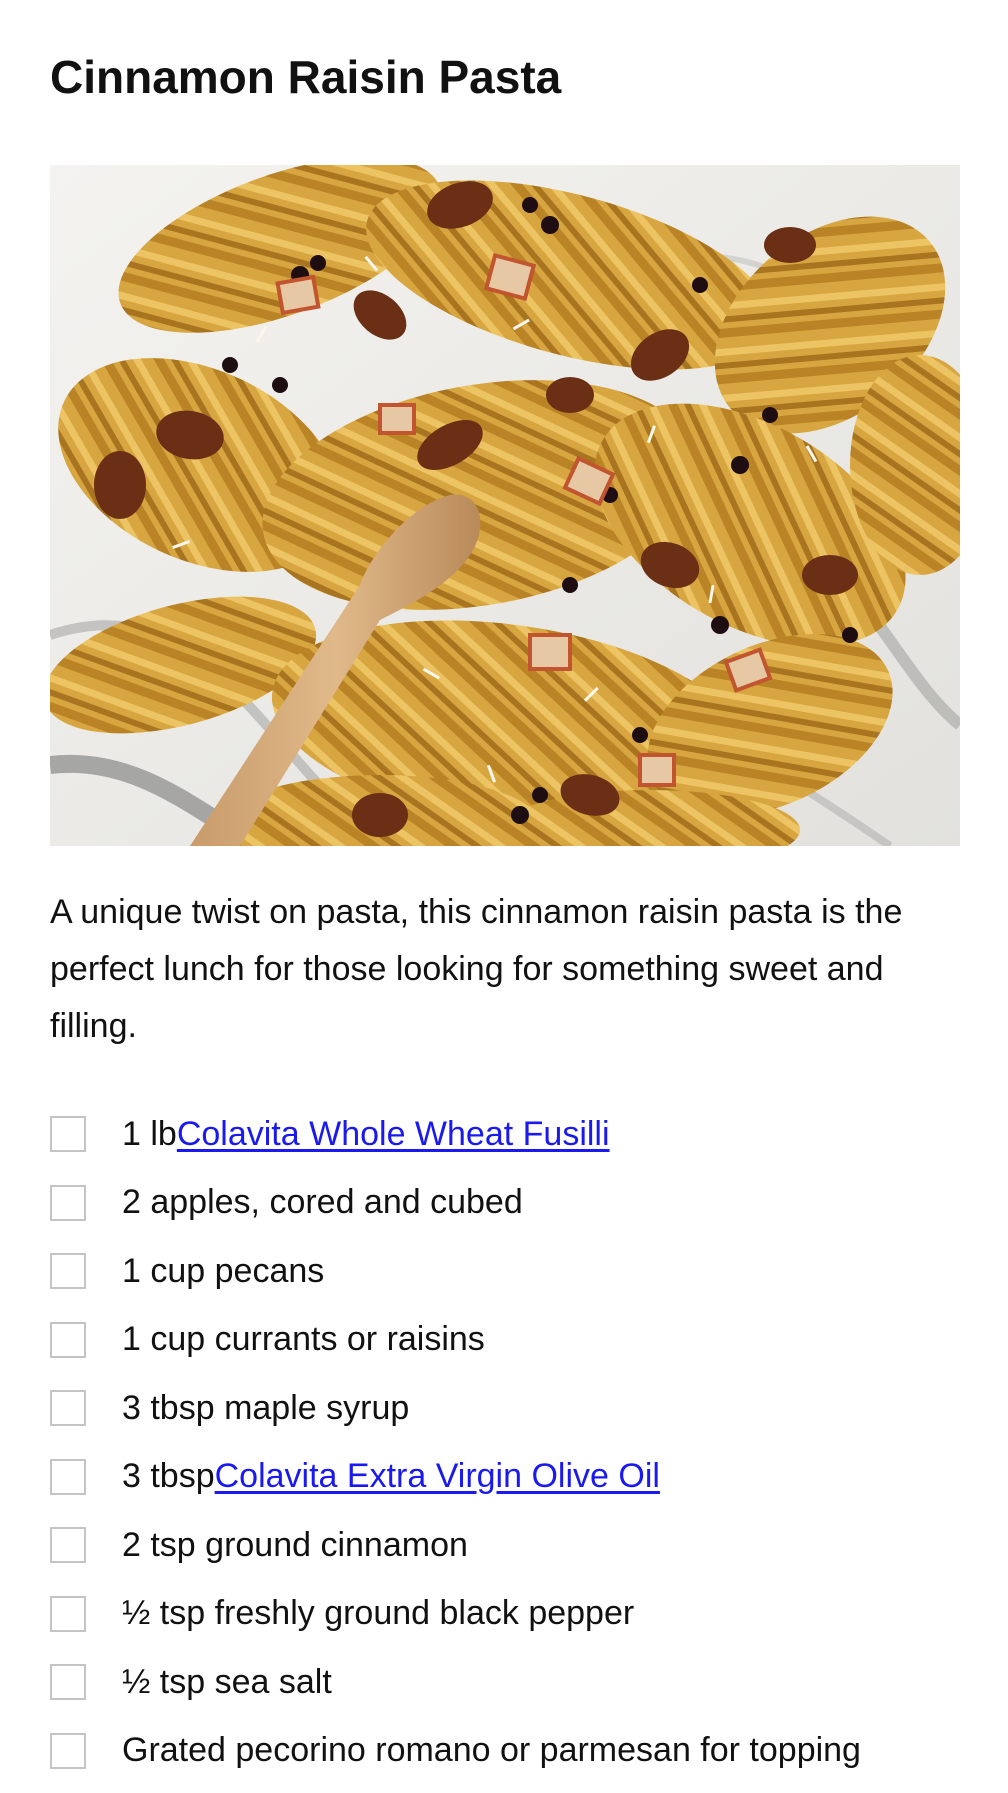 The width and height of the screenshot is (1008, 1793). I want to click on ingredient-item: ½ tsp sea salt, so click(520, 1682).